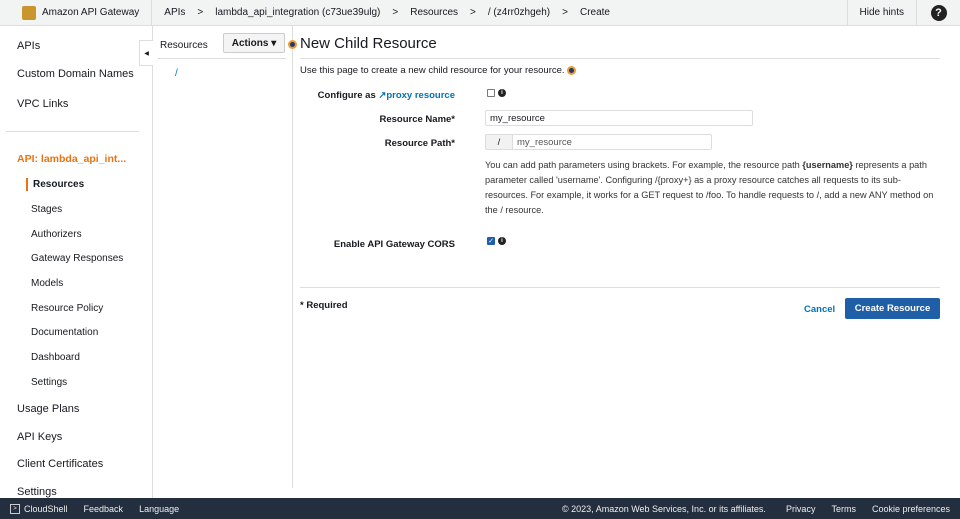 The image size is (960, 519). Describe the element at coordinates (47, 283) in the screenshot. I see `sidebar-item-models: Models` at that location.